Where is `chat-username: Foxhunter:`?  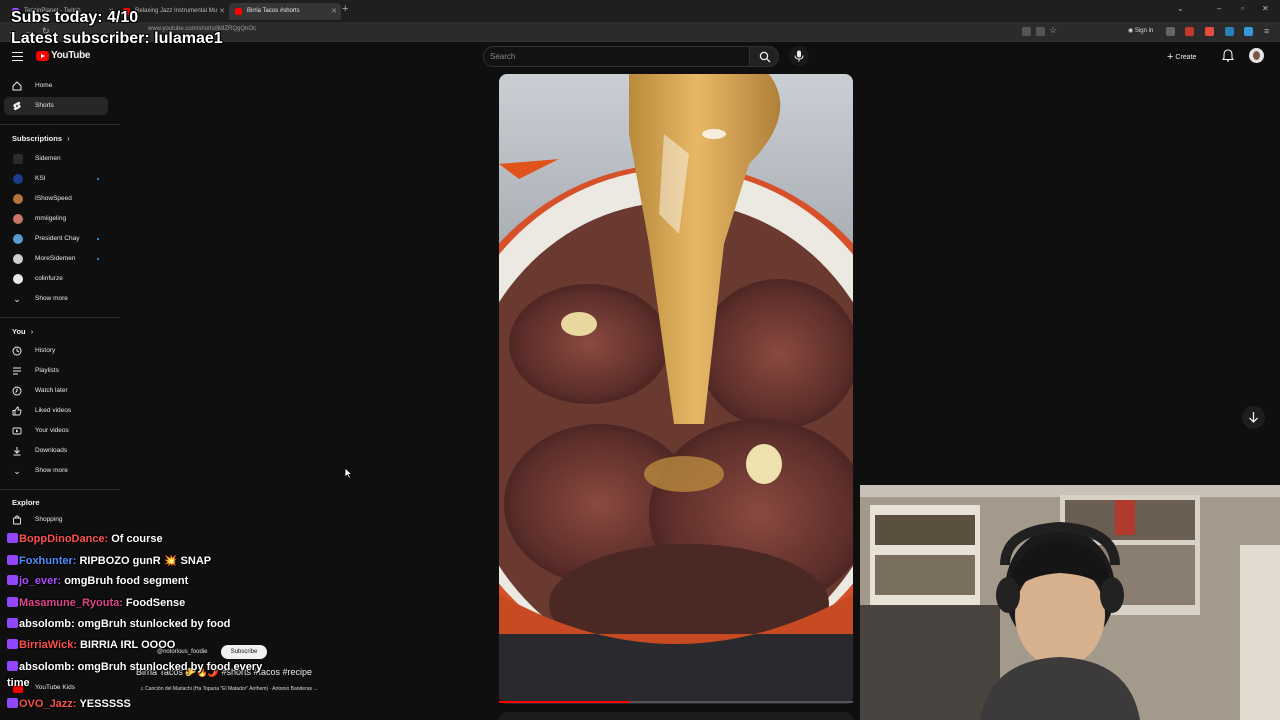
chat-username: Foxhunter: is located at coordinates (48, 561).